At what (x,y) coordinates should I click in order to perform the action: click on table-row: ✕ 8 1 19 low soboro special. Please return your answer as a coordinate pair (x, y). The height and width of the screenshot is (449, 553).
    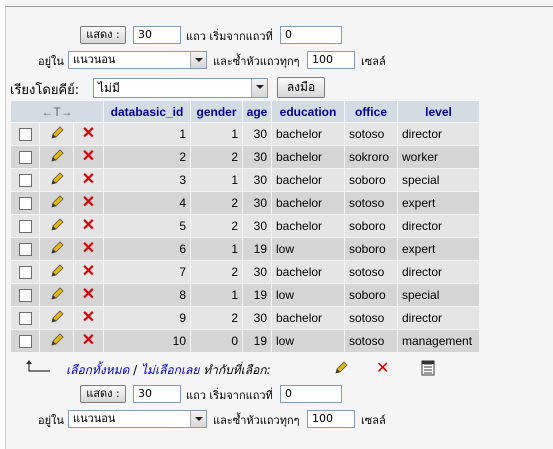
    Looking at the image, I should click on (245, 295).